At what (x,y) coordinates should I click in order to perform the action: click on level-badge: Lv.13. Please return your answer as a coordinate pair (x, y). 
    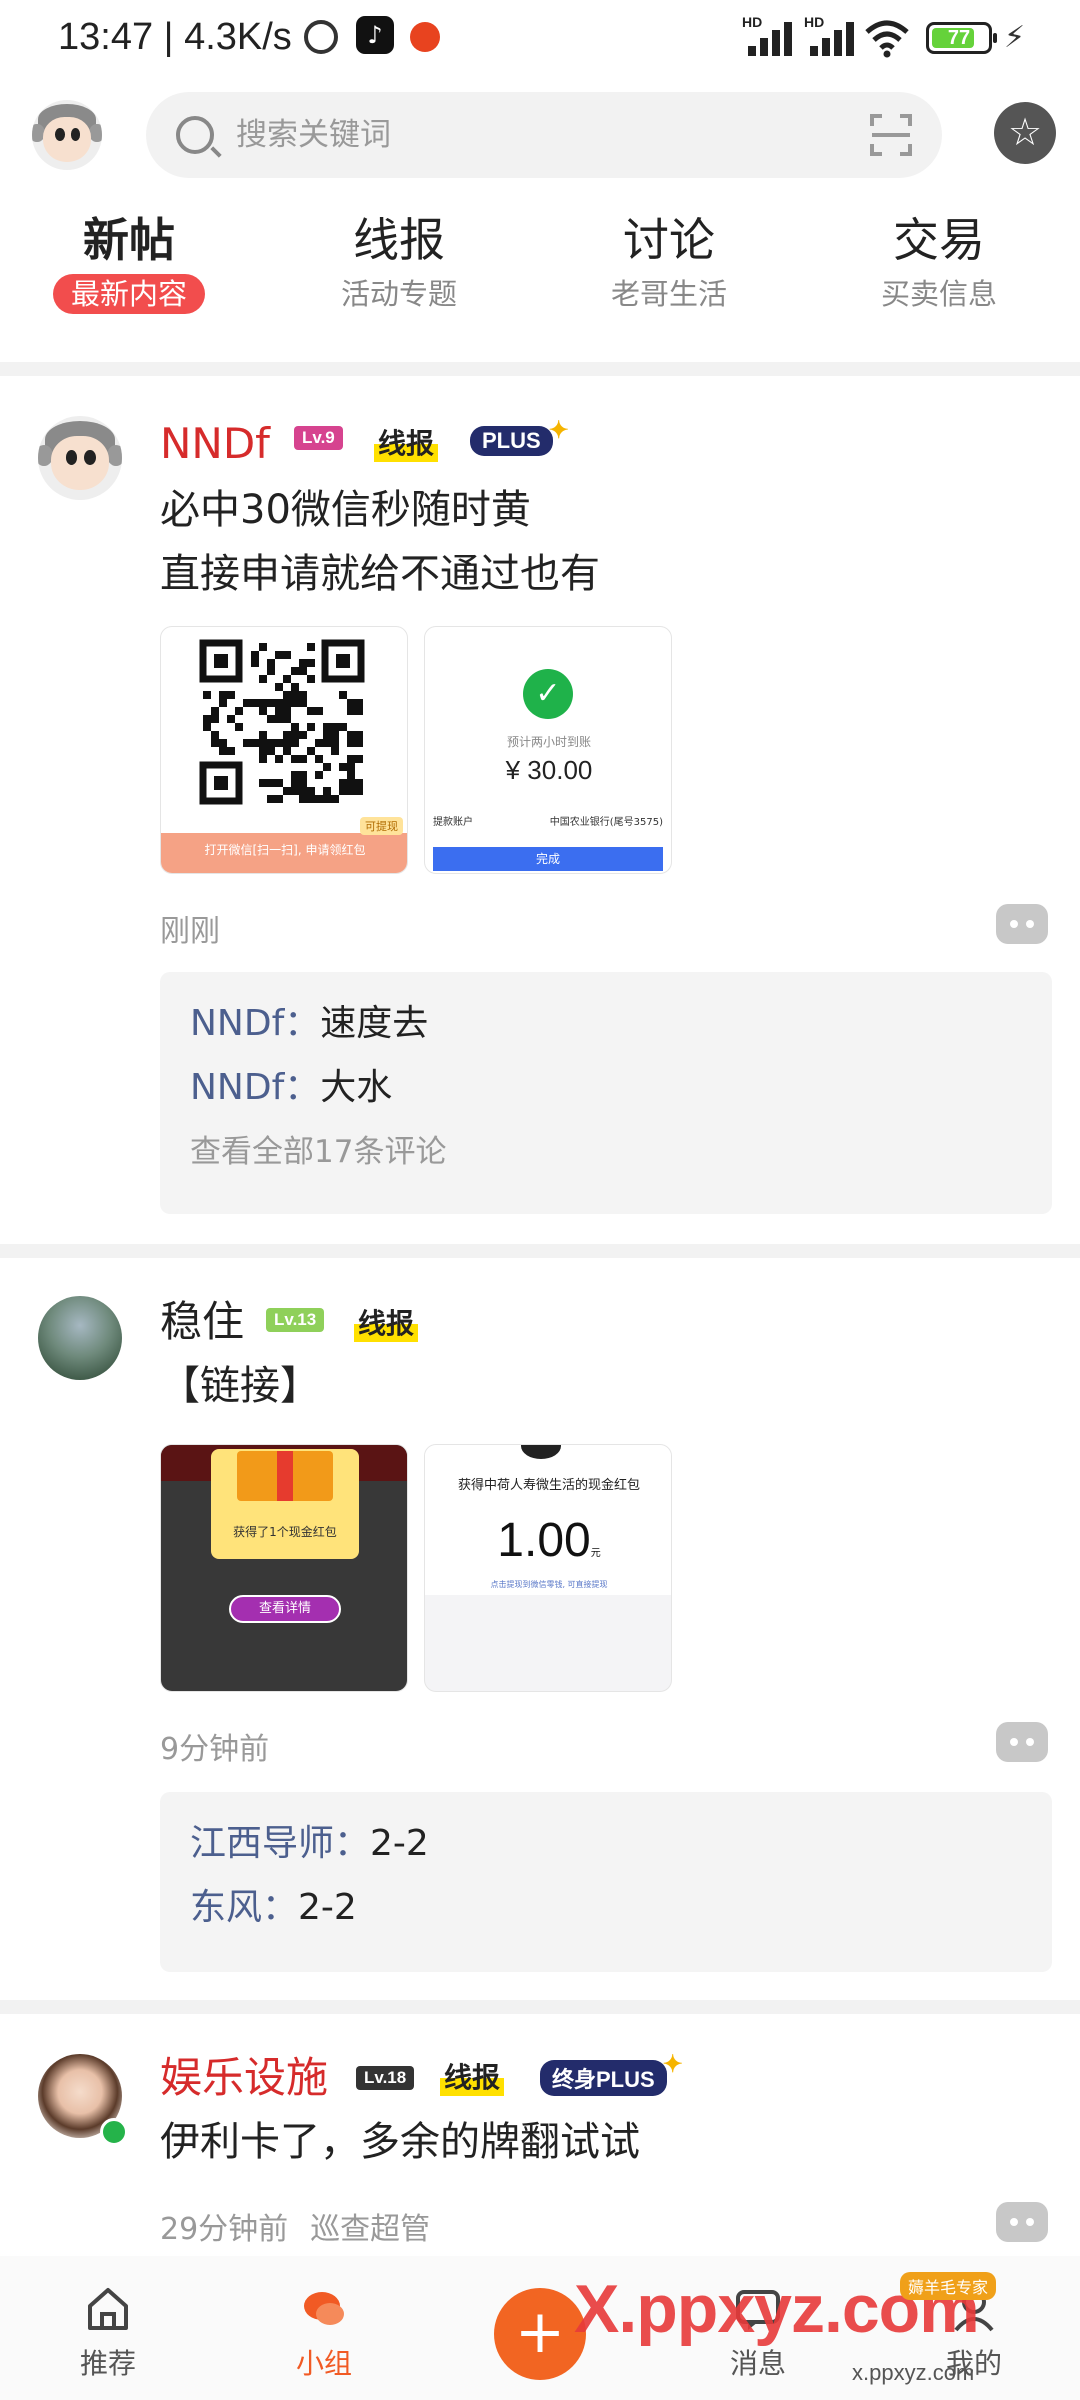
    Looking at the image, I should click on (295, 1320).